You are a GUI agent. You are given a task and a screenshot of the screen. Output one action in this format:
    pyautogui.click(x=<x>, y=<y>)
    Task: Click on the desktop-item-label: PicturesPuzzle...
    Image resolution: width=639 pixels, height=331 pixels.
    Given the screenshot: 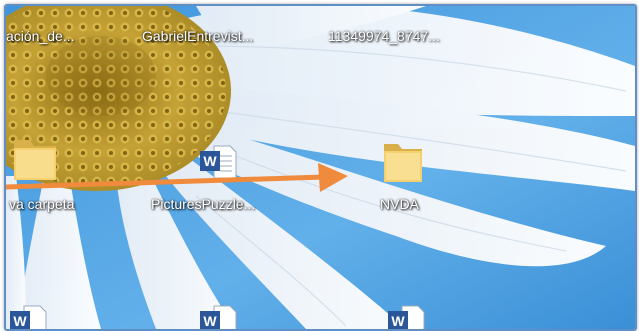 What is the action you would take?
    pyautogui.click(x=203, y=204)
    